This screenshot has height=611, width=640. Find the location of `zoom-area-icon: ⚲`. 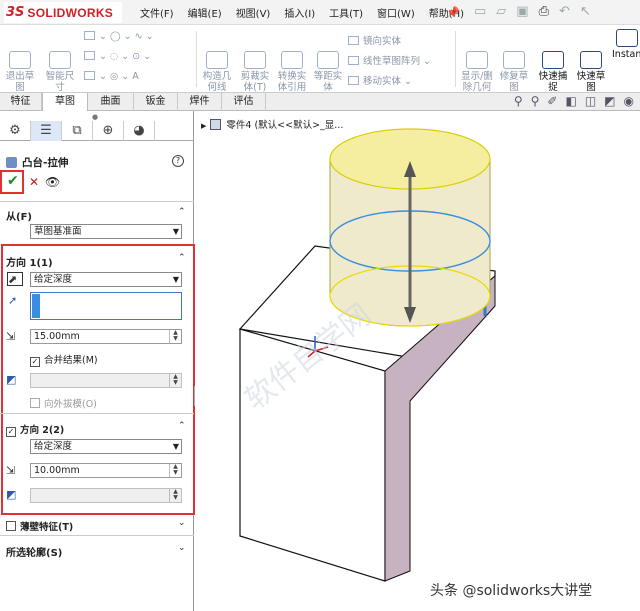

zoom-area-icon: ⚲ is located at coordinates (535, 101).